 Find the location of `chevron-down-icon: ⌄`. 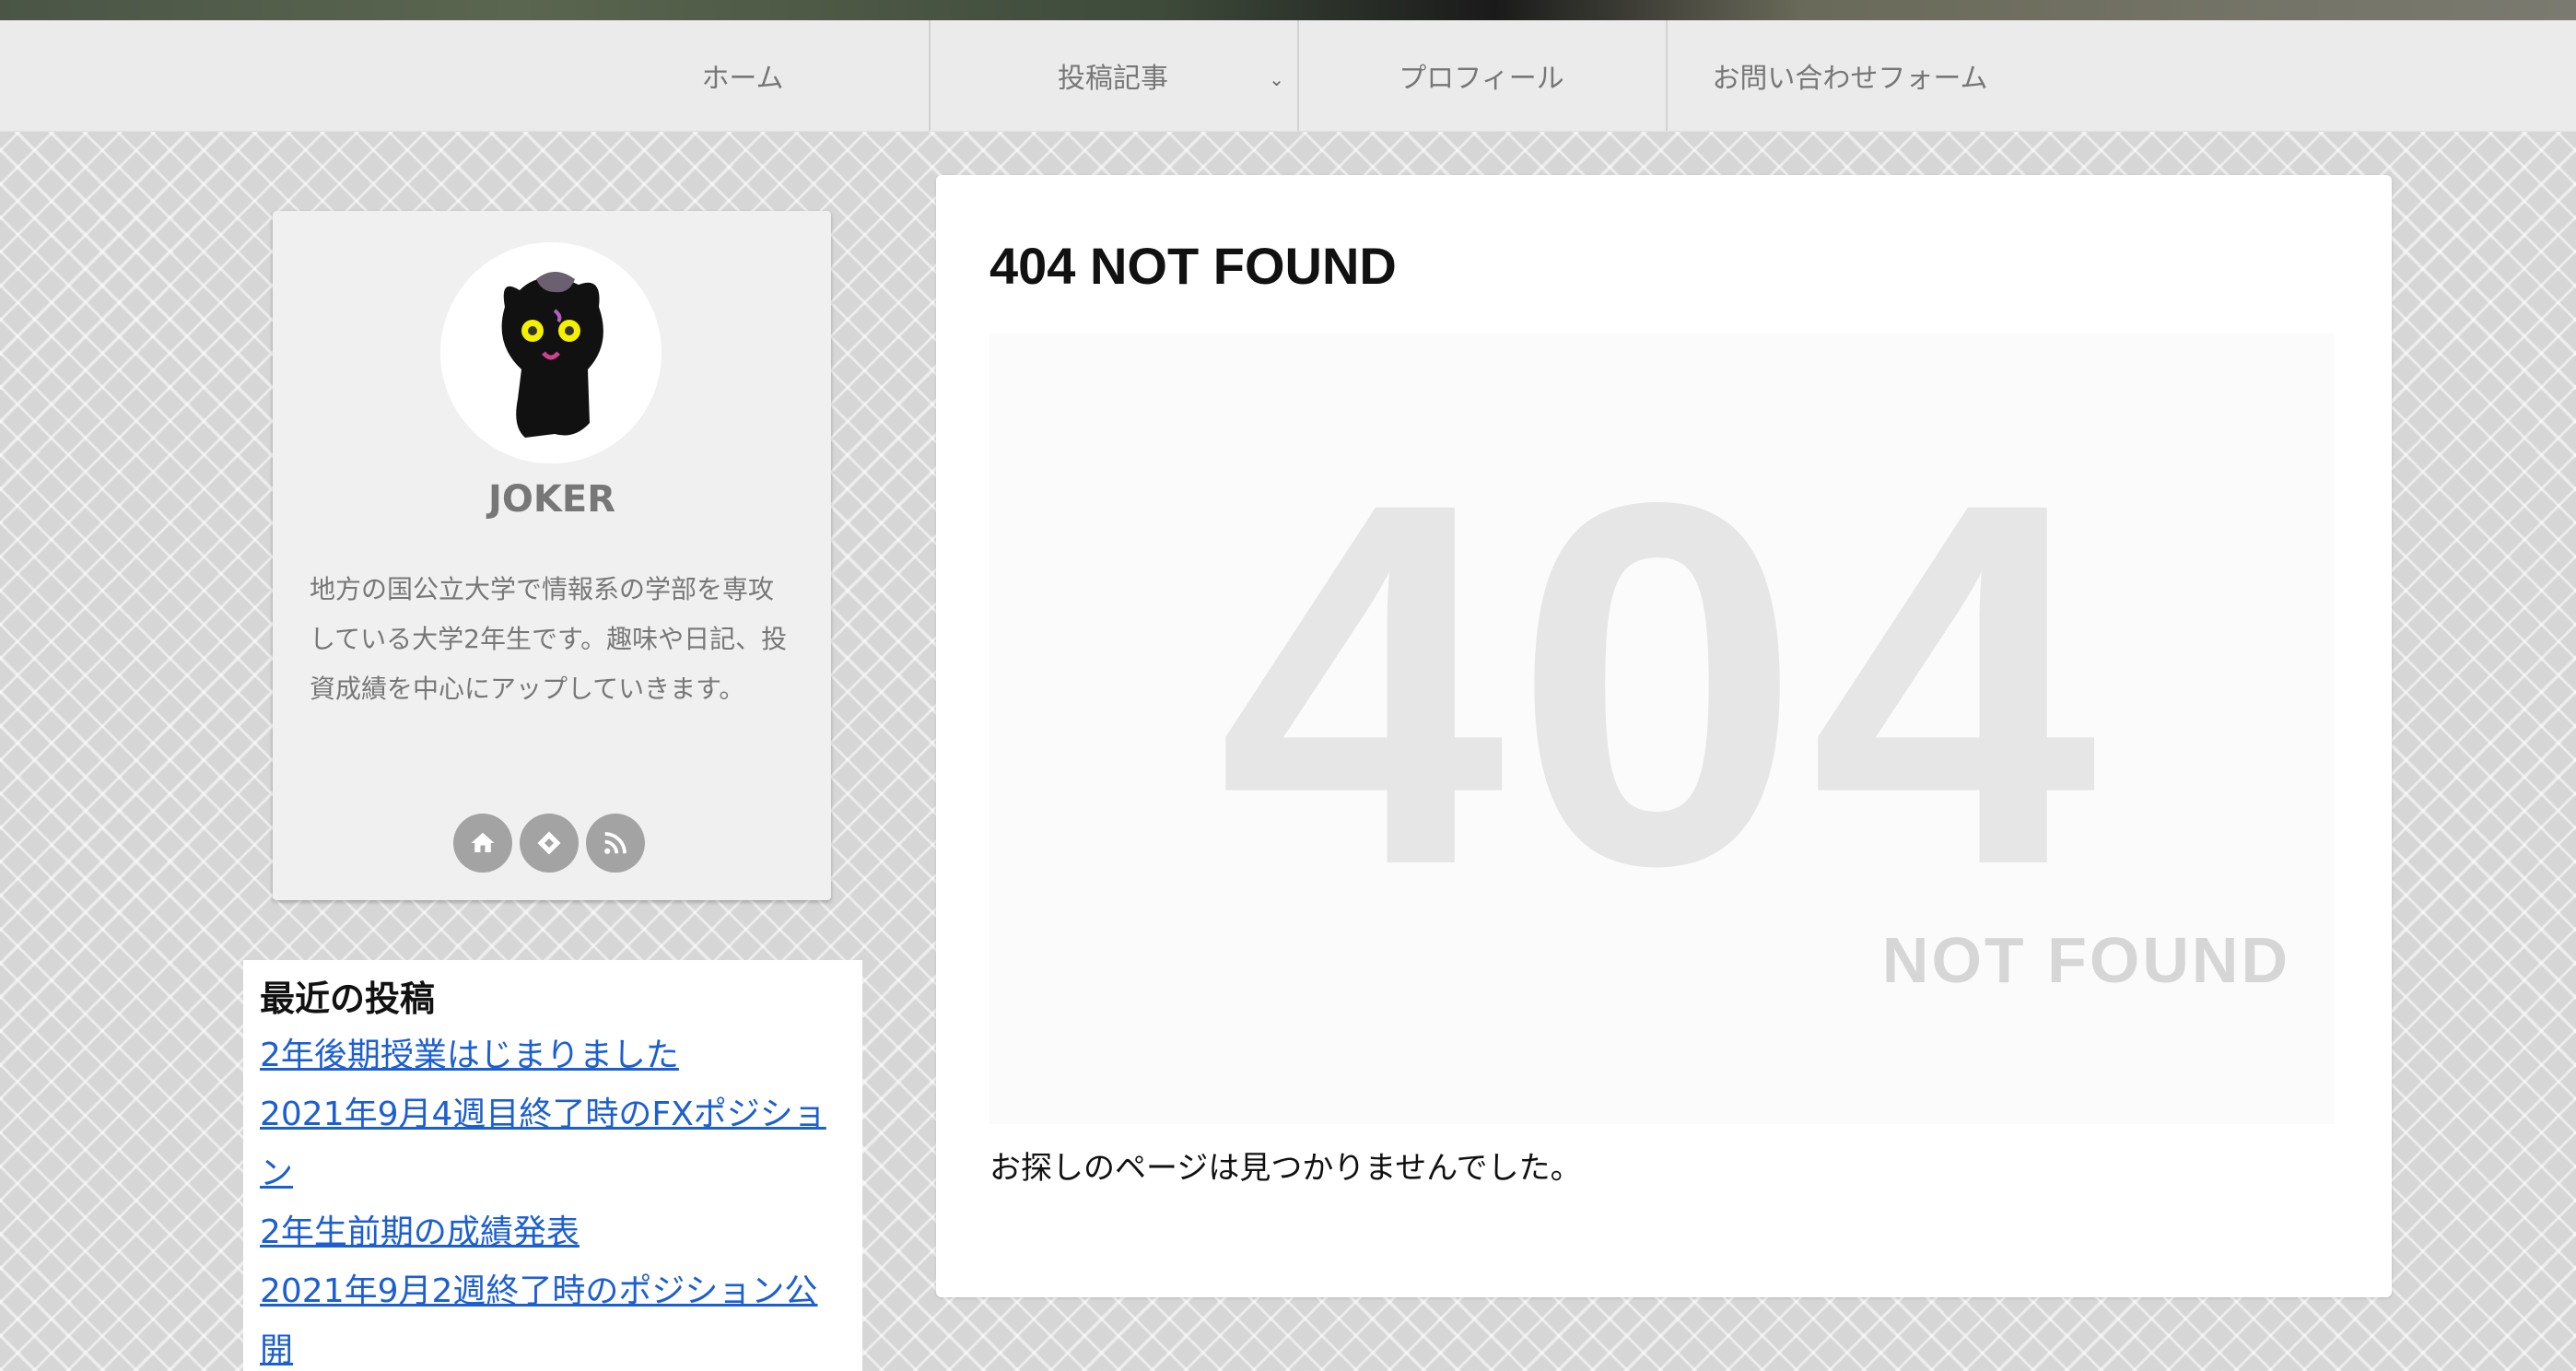

chevron-down-icon: ⌄ is located at coordinates (1276, 79).